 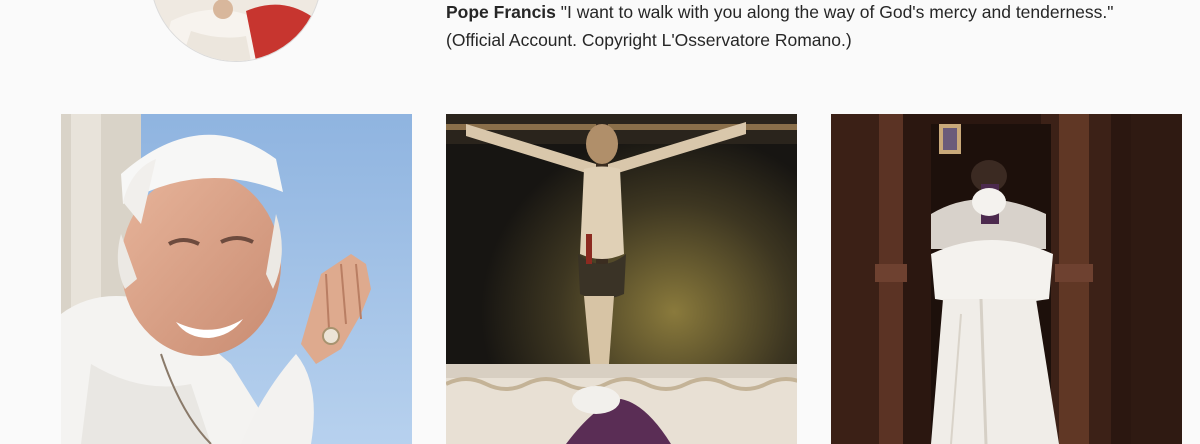 I want to click on avatar-photo, so click(x=236, y=30).